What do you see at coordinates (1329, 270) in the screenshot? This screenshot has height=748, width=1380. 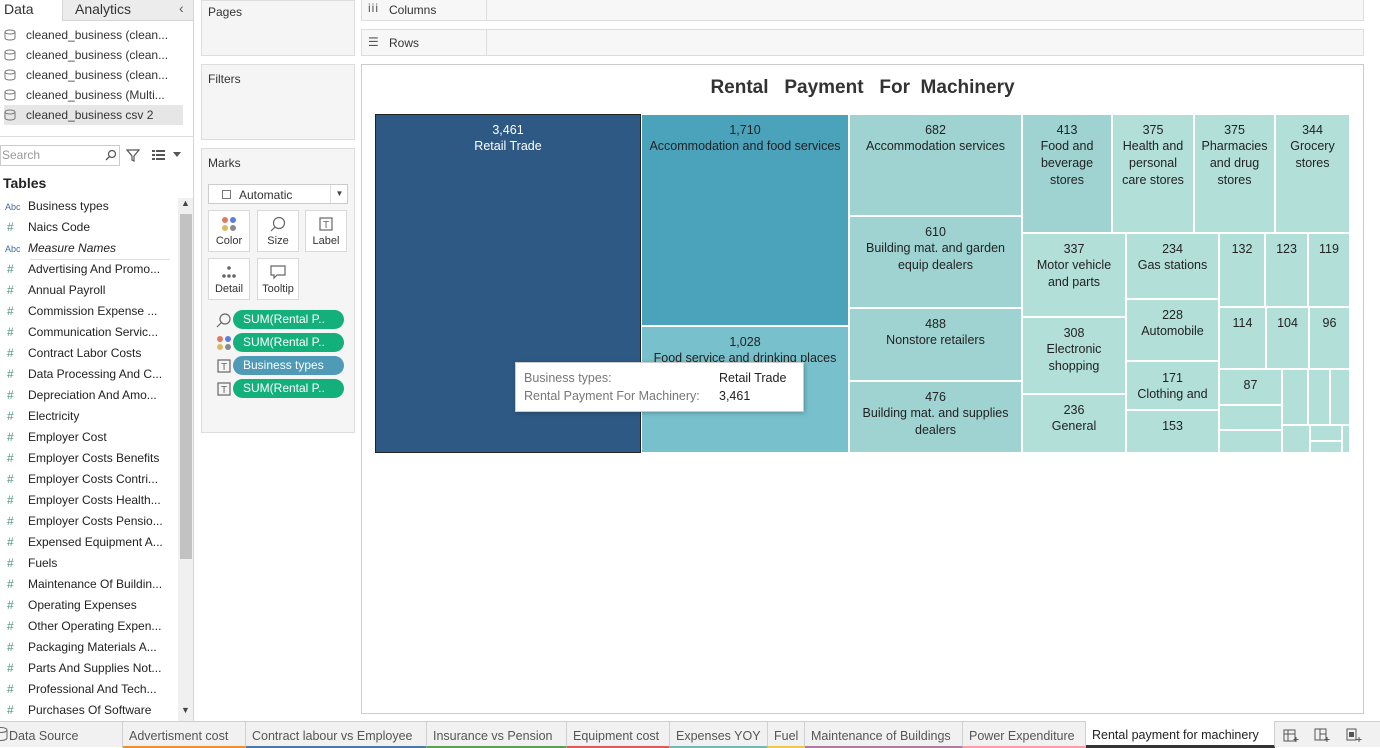 I see `treemap-tile-value-119: 119` at bounding box center [1329, 270].